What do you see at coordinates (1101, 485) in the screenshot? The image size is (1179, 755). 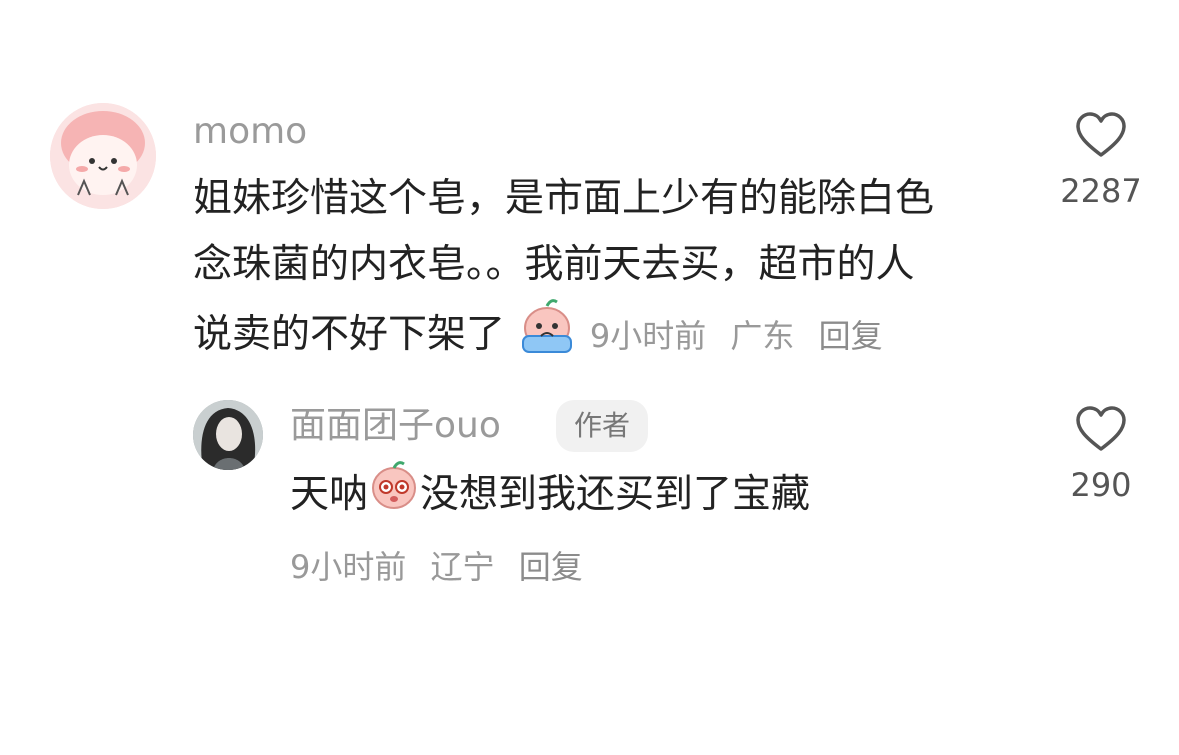 I see `like-count: 290` at bounding box center [1101, 485].